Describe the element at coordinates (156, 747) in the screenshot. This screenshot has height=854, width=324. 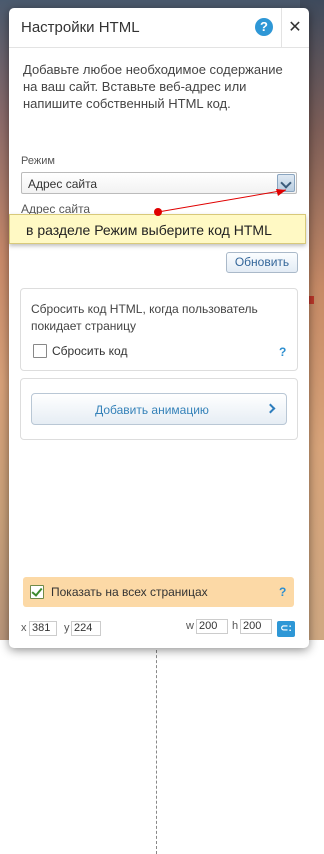
I see `alignment-guide` at that location.